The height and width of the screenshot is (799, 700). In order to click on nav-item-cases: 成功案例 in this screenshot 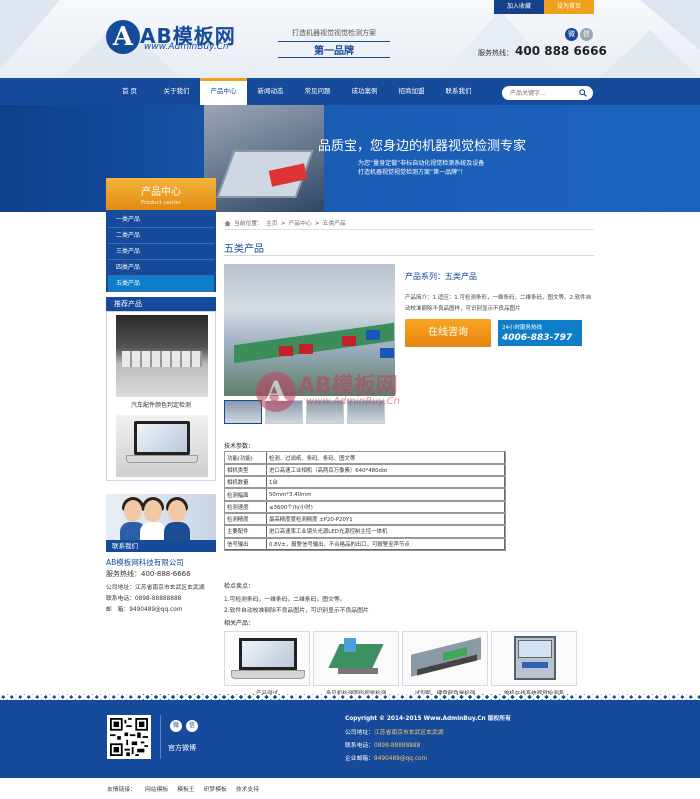, I will do `click(364, 91)`.